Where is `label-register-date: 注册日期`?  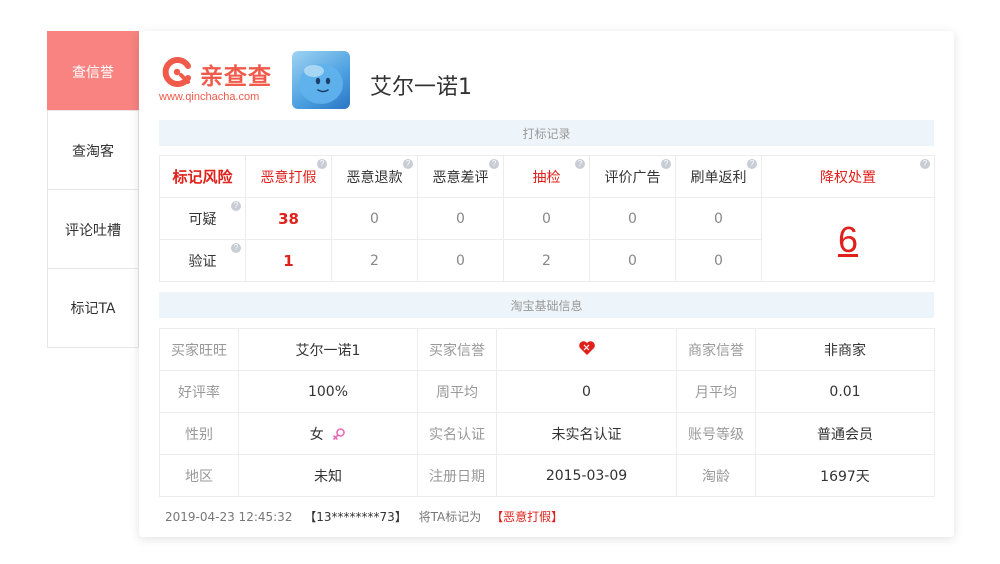
label-register-date: 注册日期 is located at coordinates (457, 475).